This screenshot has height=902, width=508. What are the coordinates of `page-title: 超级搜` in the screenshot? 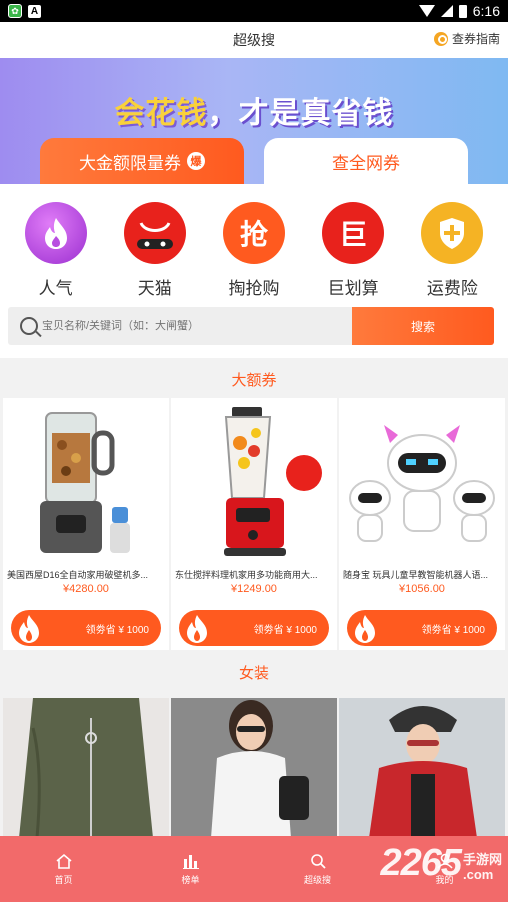 It's located at (254, 40).